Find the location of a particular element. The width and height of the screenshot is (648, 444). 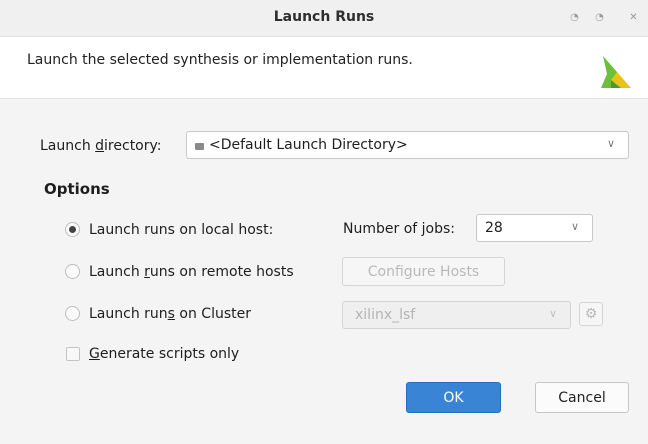

local-host-radio is located at coordinates (72, 229).